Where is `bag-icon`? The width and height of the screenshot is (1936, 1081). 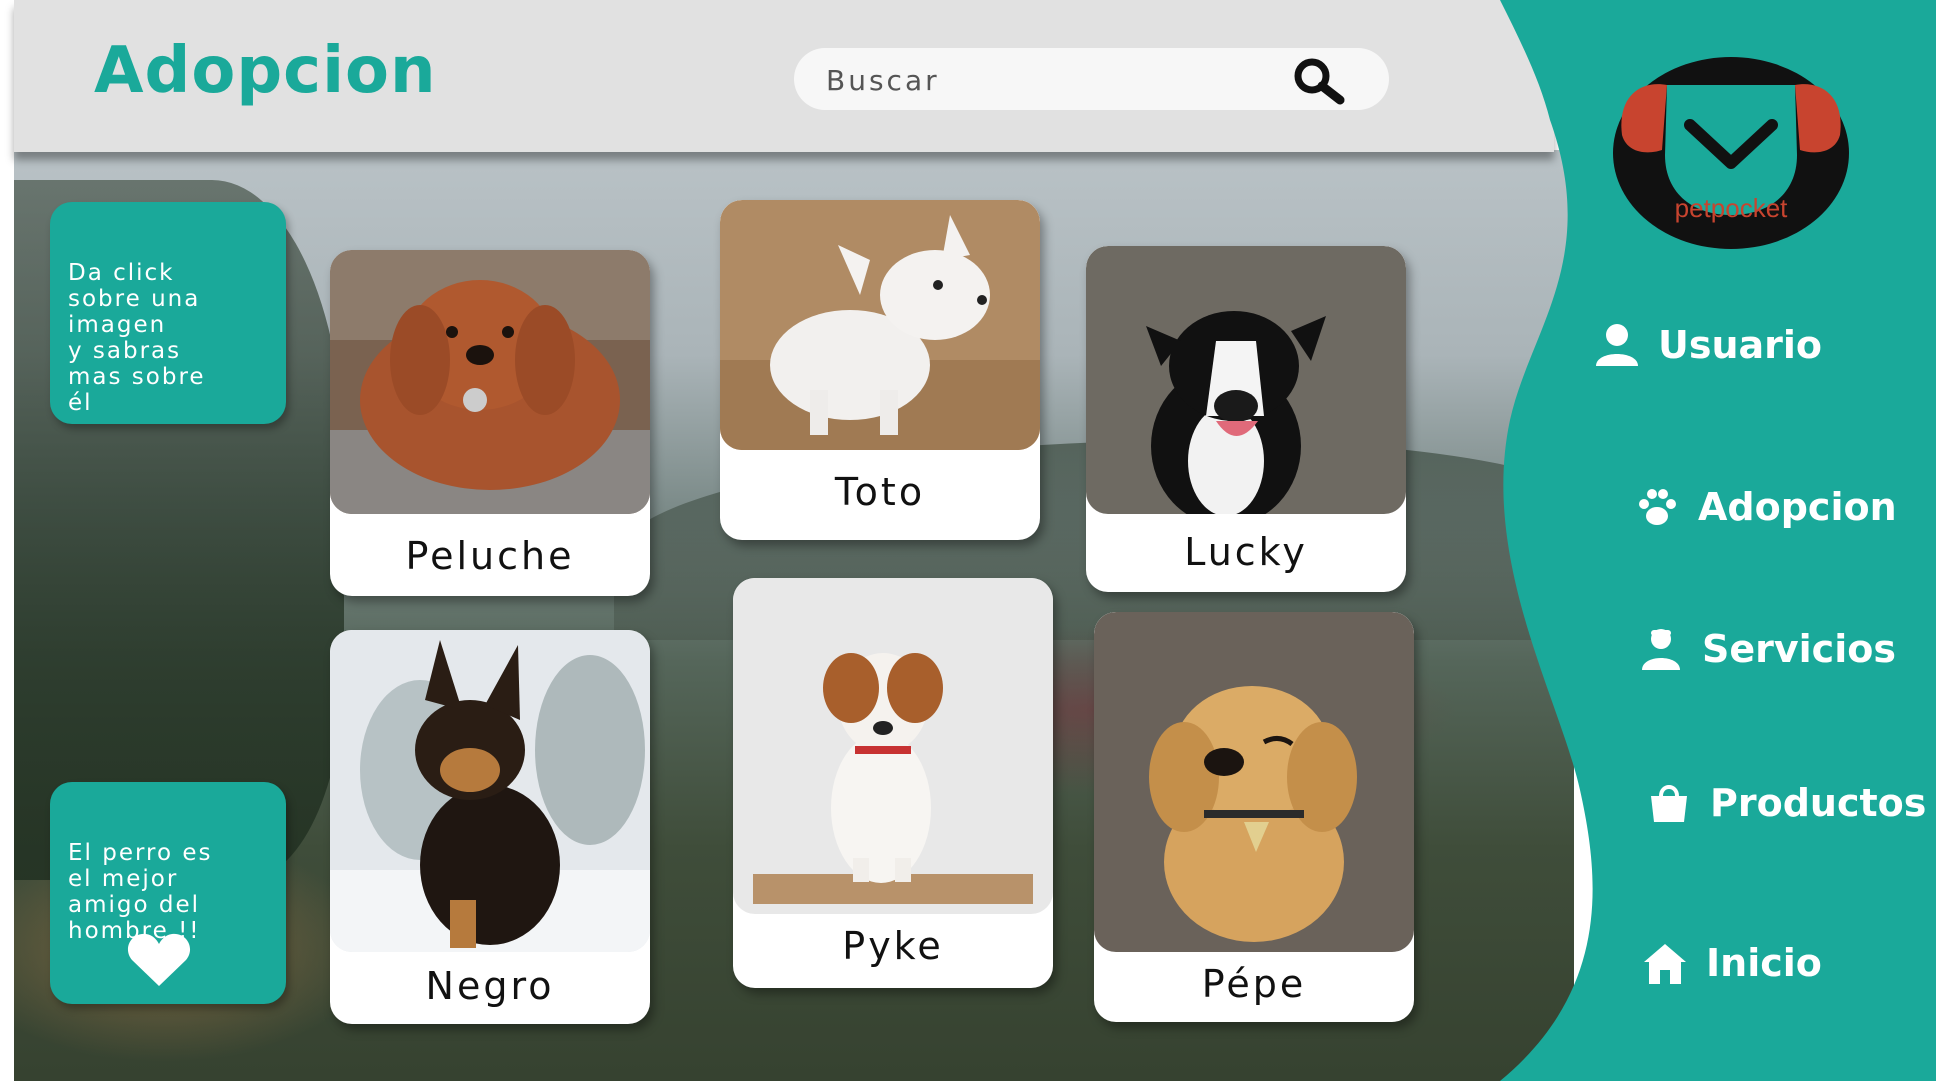
bag-icon is located at coordinates (1669, 803).